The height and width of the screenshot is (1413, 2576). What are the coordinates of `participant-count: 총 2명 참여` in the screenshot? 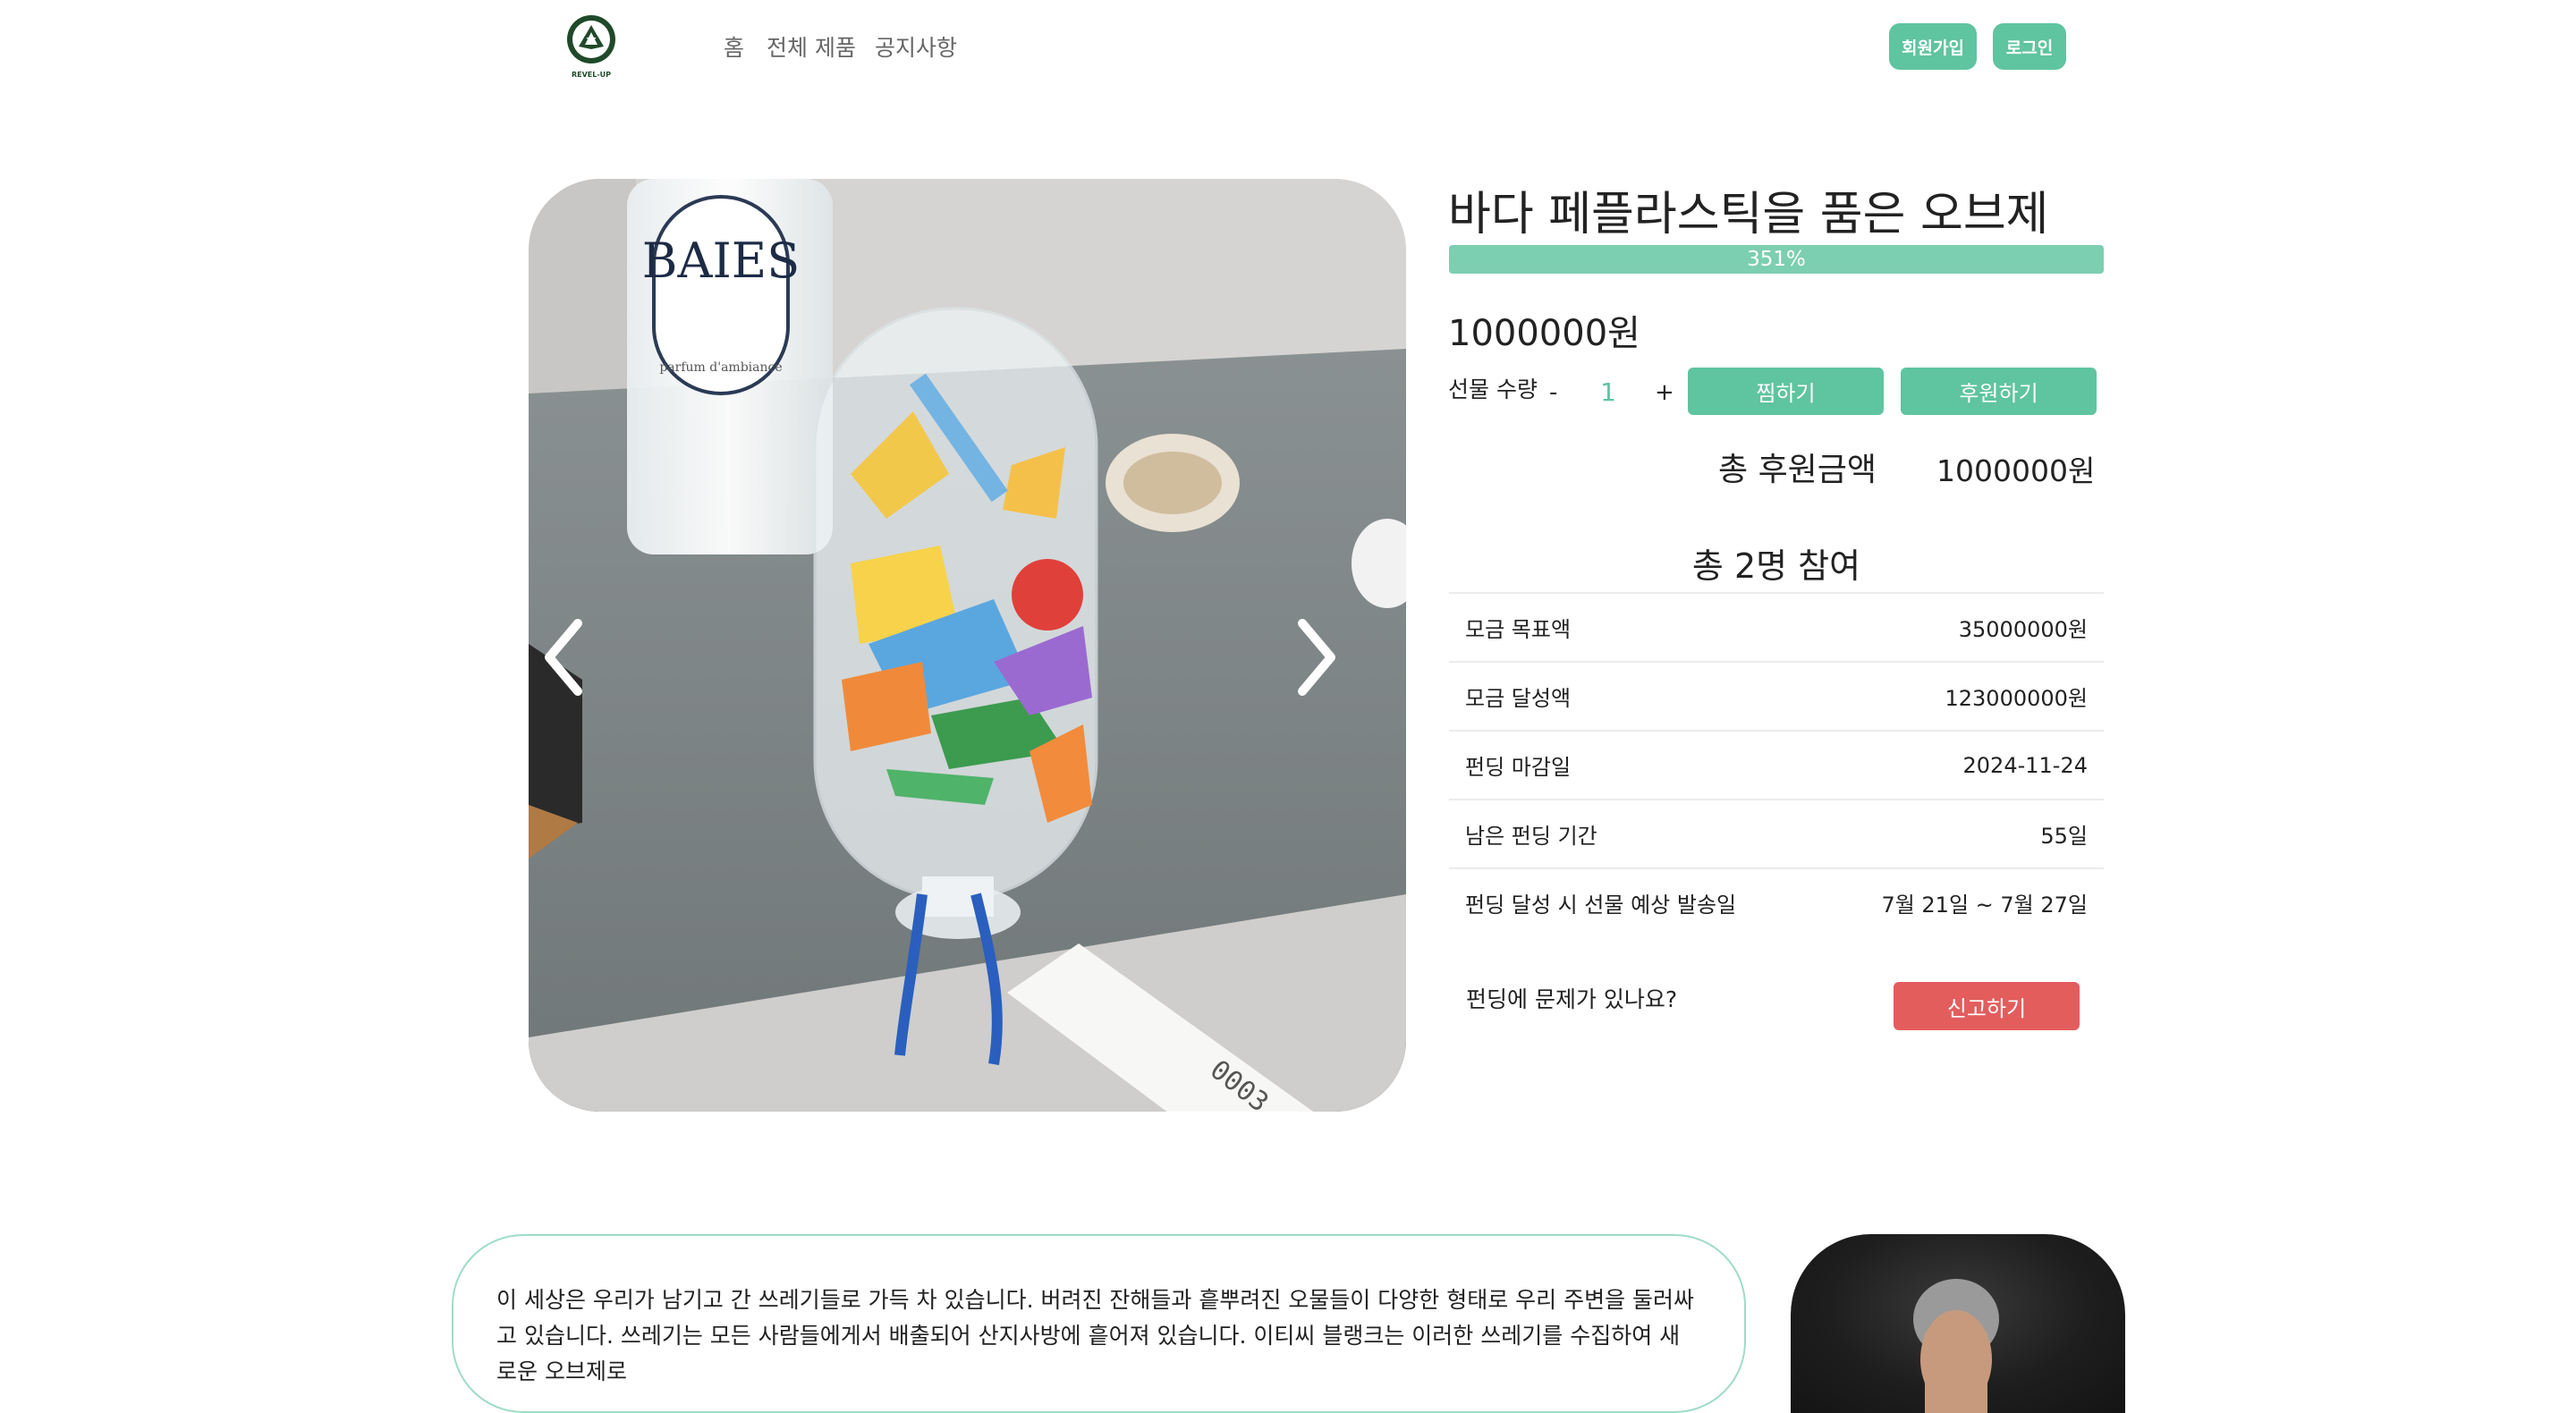 It's located at (1776, 566).